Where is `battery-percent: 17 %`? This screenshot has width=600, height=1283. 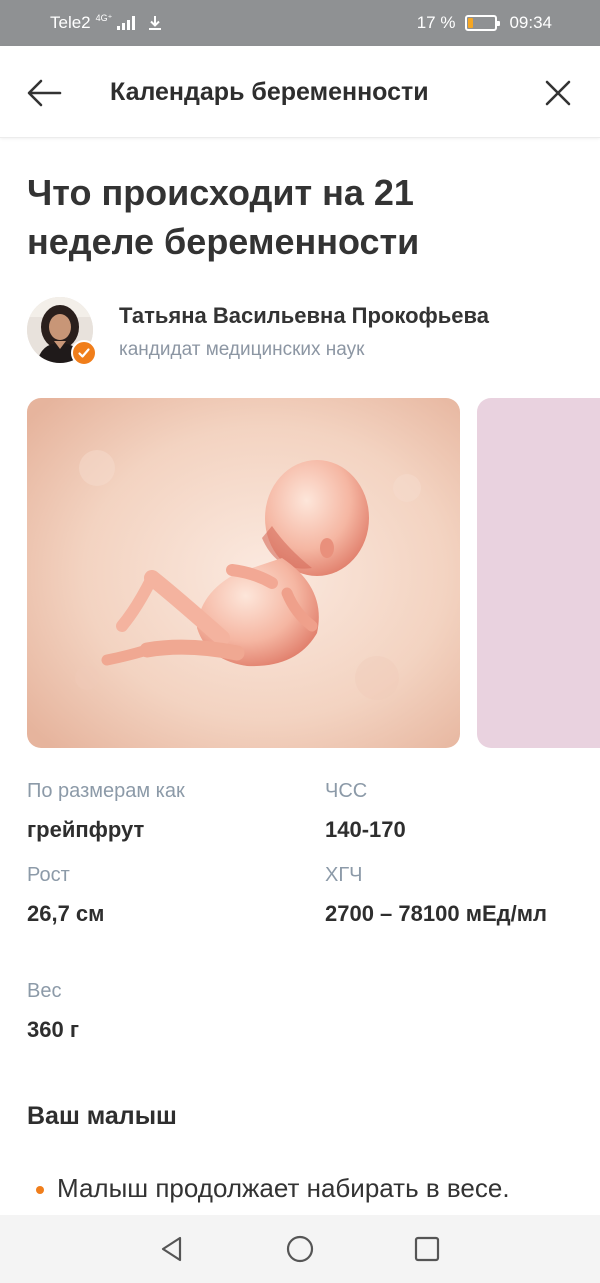 battery-percent: 17 % is located at coordinates (436, 22).